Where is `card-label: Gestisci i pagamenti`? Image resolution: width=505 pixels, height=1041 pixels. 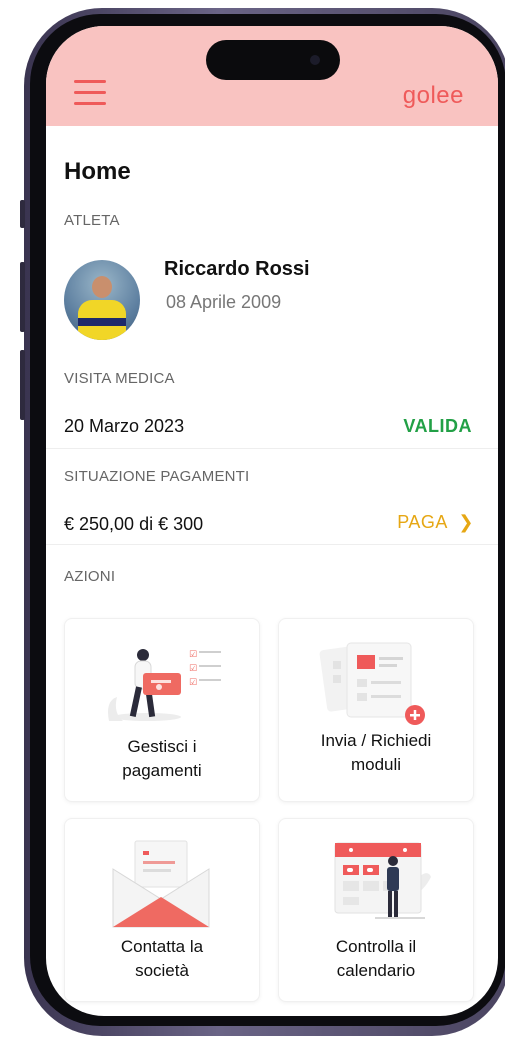
card-label: Gestisci i pagamenti is located at coordinates (162, 758).